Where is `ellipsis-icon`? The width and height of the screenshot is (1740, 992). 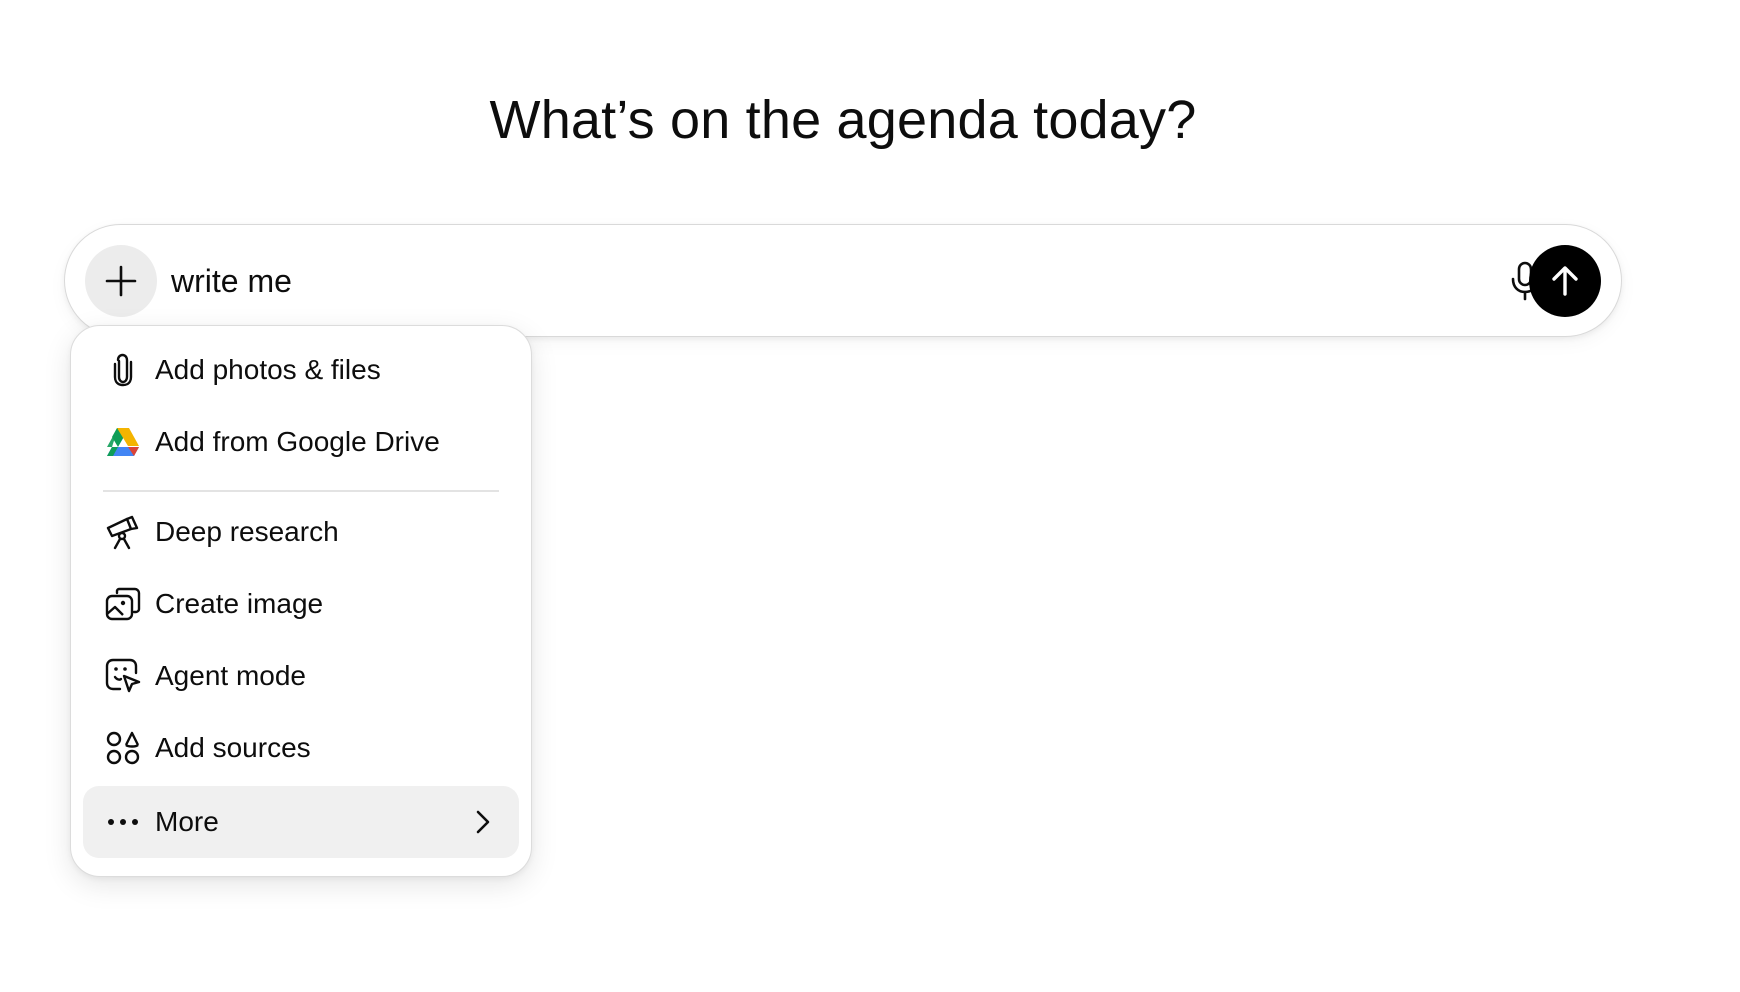 ellipsis-icon is located at coordinates (123, 822).